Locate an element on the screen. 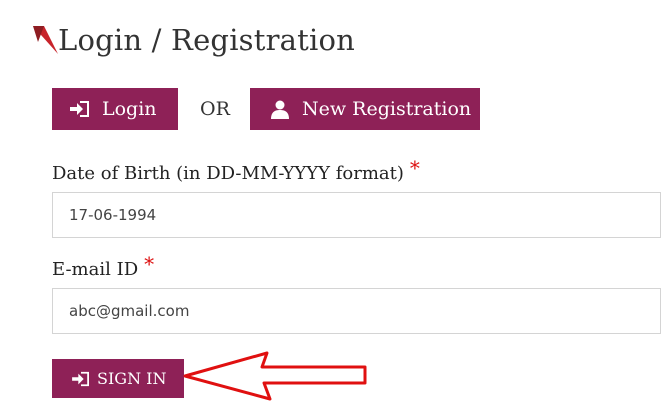 This screenshot has height=402, width=664. sign-in-button: SIGN IN is located at coordinates (118, 378).